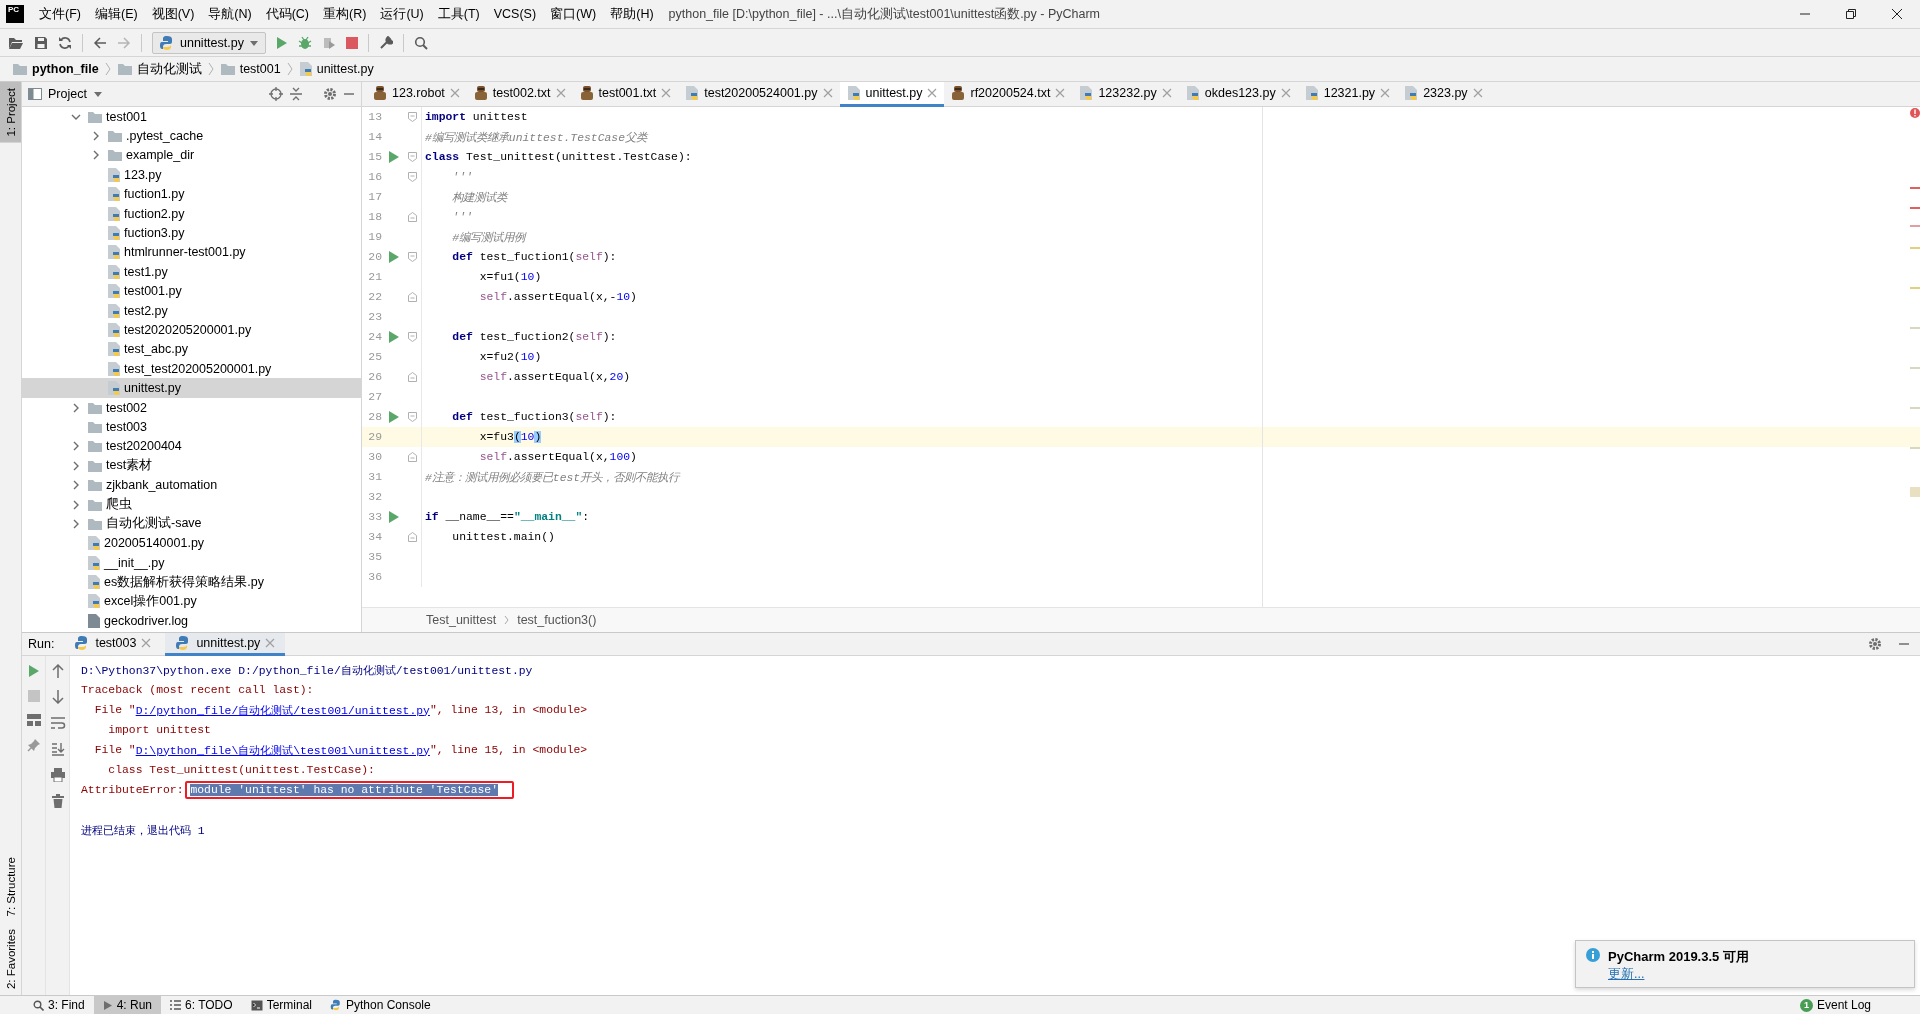 The height and width of the screenshot is (1014, 1920). I want to click on caret-icon, so click(97, 94).